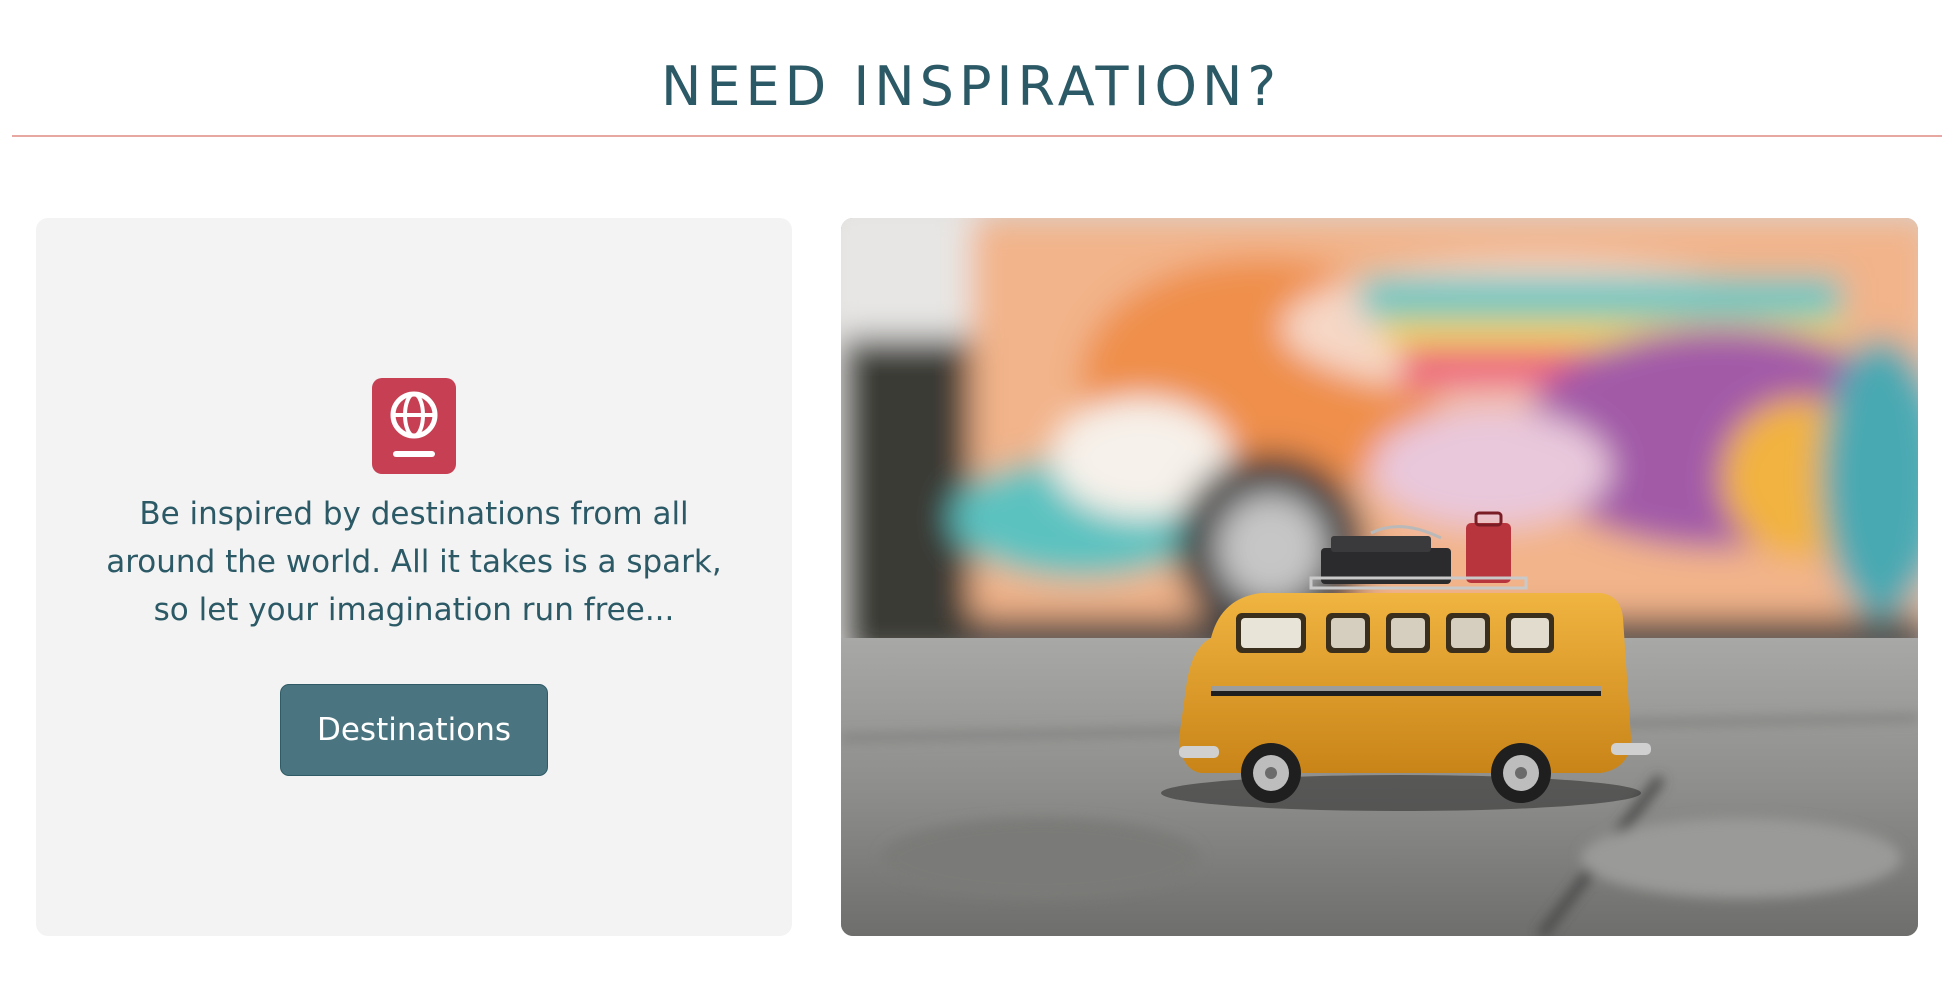  What do you see at coordinates (414, 426) in the screenshot?
I see `passport-globe-icon` at bounding box center [414, 426].